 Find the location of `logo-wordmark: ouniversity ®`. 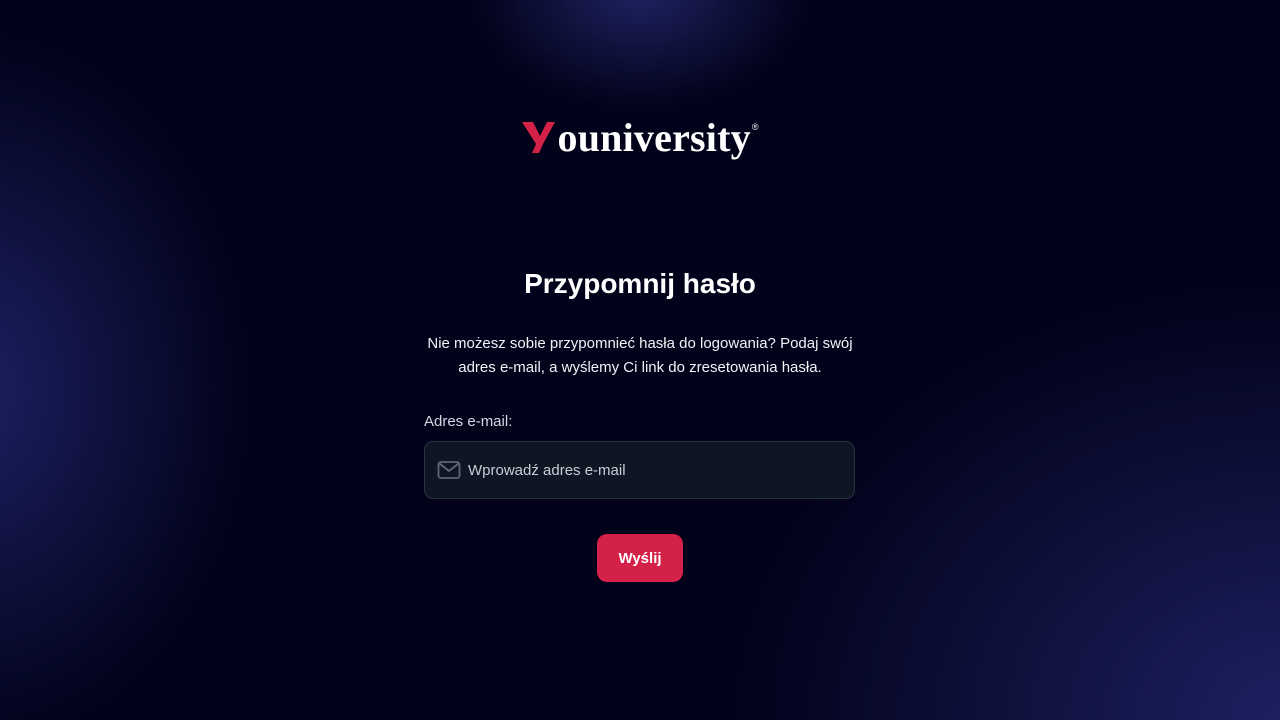

logo-wordmark: ouniversity ® is located at coordinates (640, 137).